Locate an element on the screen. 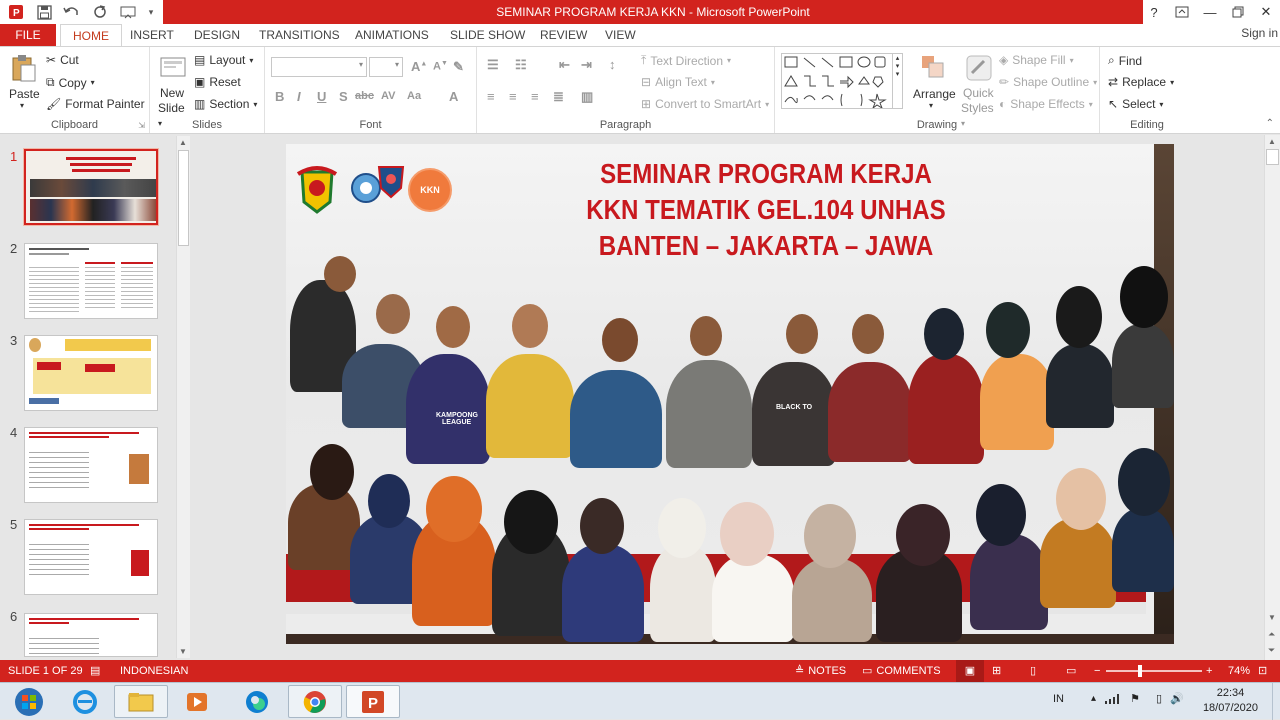  arrange-button: Arrange ▾ is located at coordinates (933, 83).